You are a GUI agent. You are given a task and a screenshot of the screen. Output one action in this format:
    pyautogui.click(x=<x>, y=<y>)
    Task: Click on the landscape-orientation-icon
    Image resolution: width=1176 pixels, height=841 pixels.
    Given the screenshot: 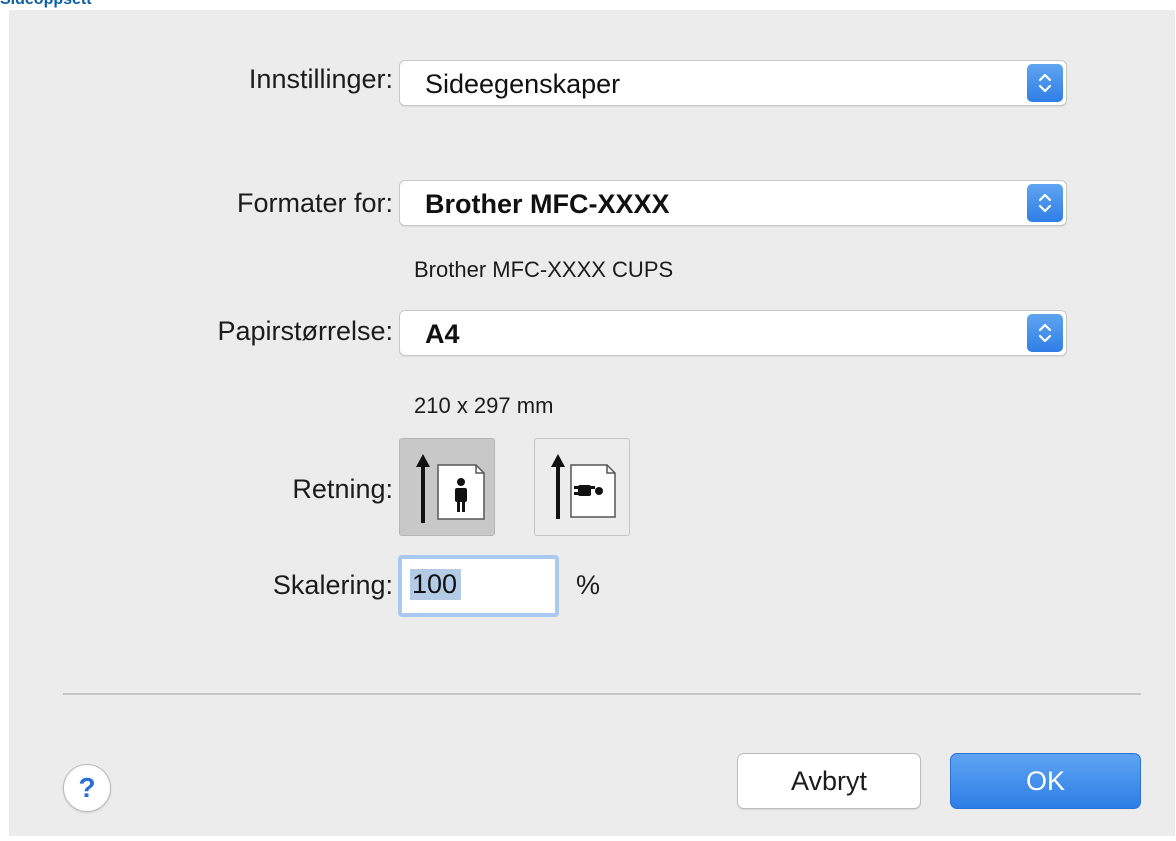 What is the action you would take?
    pyautogui.click(x=583, y=486)
    